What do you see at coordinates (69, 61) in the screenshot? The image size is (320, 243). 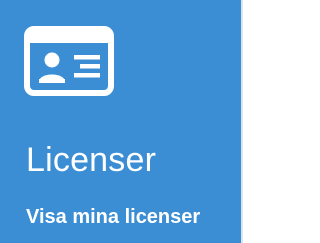 I see `id-card-icon` at bounding box center [69, 61].